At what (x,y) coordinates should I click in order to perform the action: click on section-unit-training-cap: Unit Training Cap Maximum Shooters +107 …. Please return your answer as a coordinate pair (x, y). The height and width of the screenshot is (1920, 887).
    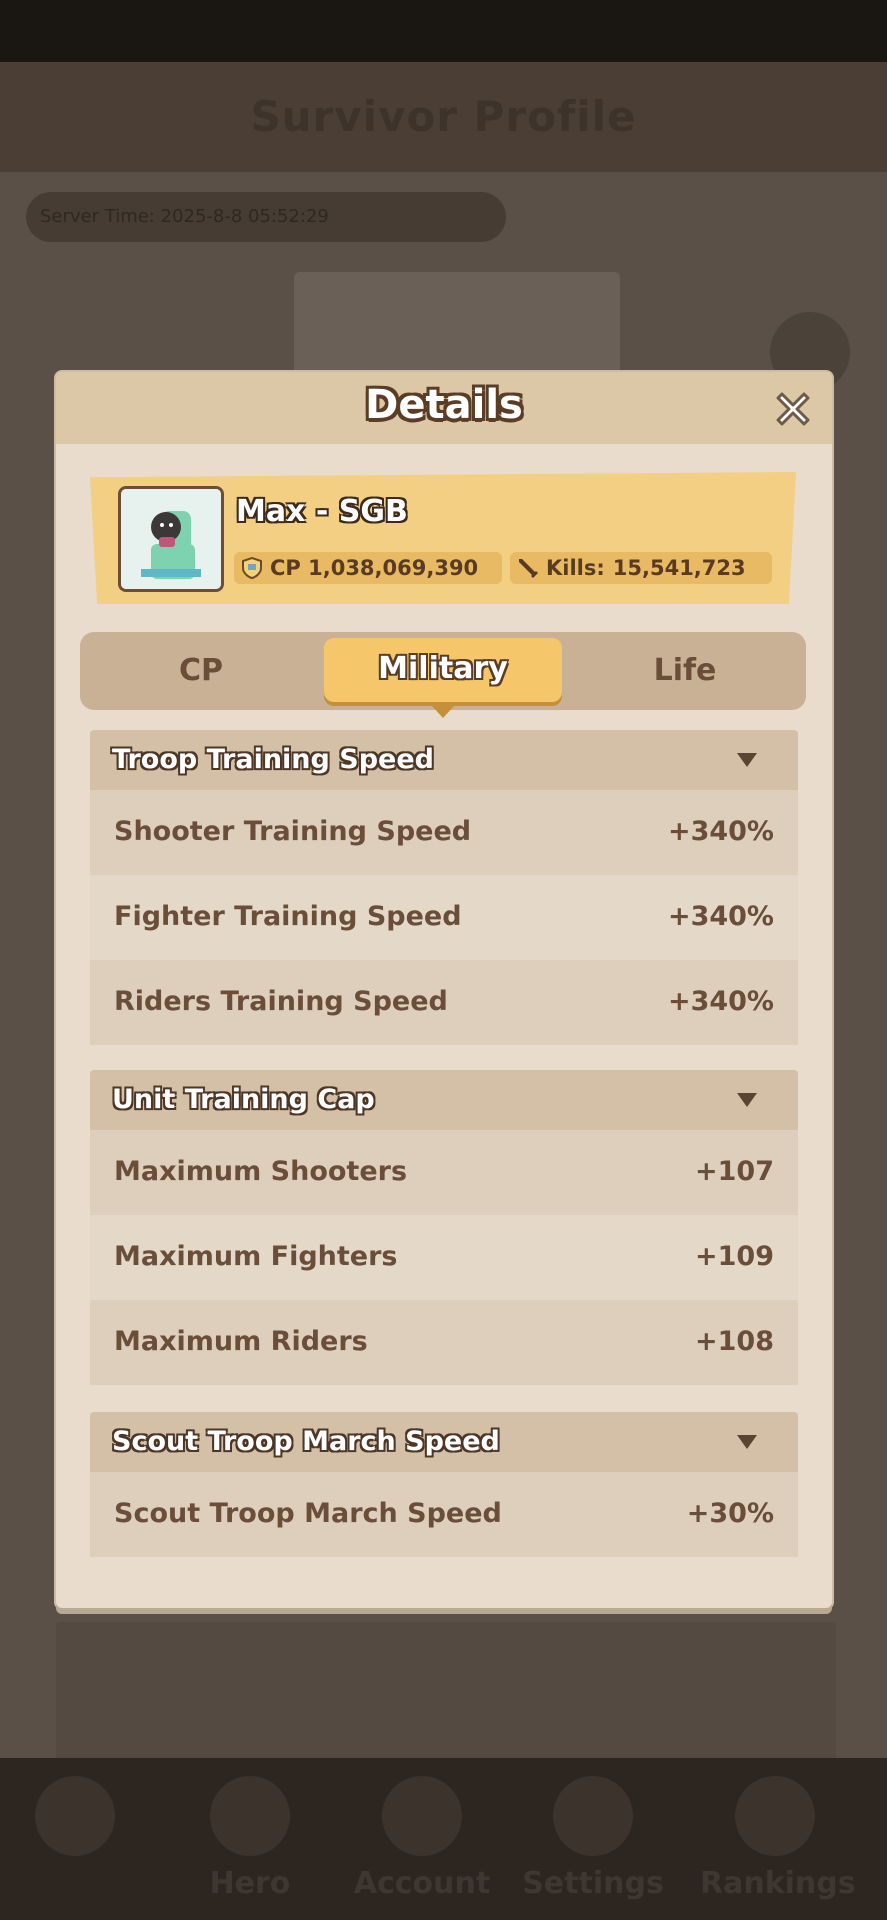
    Looking at the image, I should click on (444, 1227).